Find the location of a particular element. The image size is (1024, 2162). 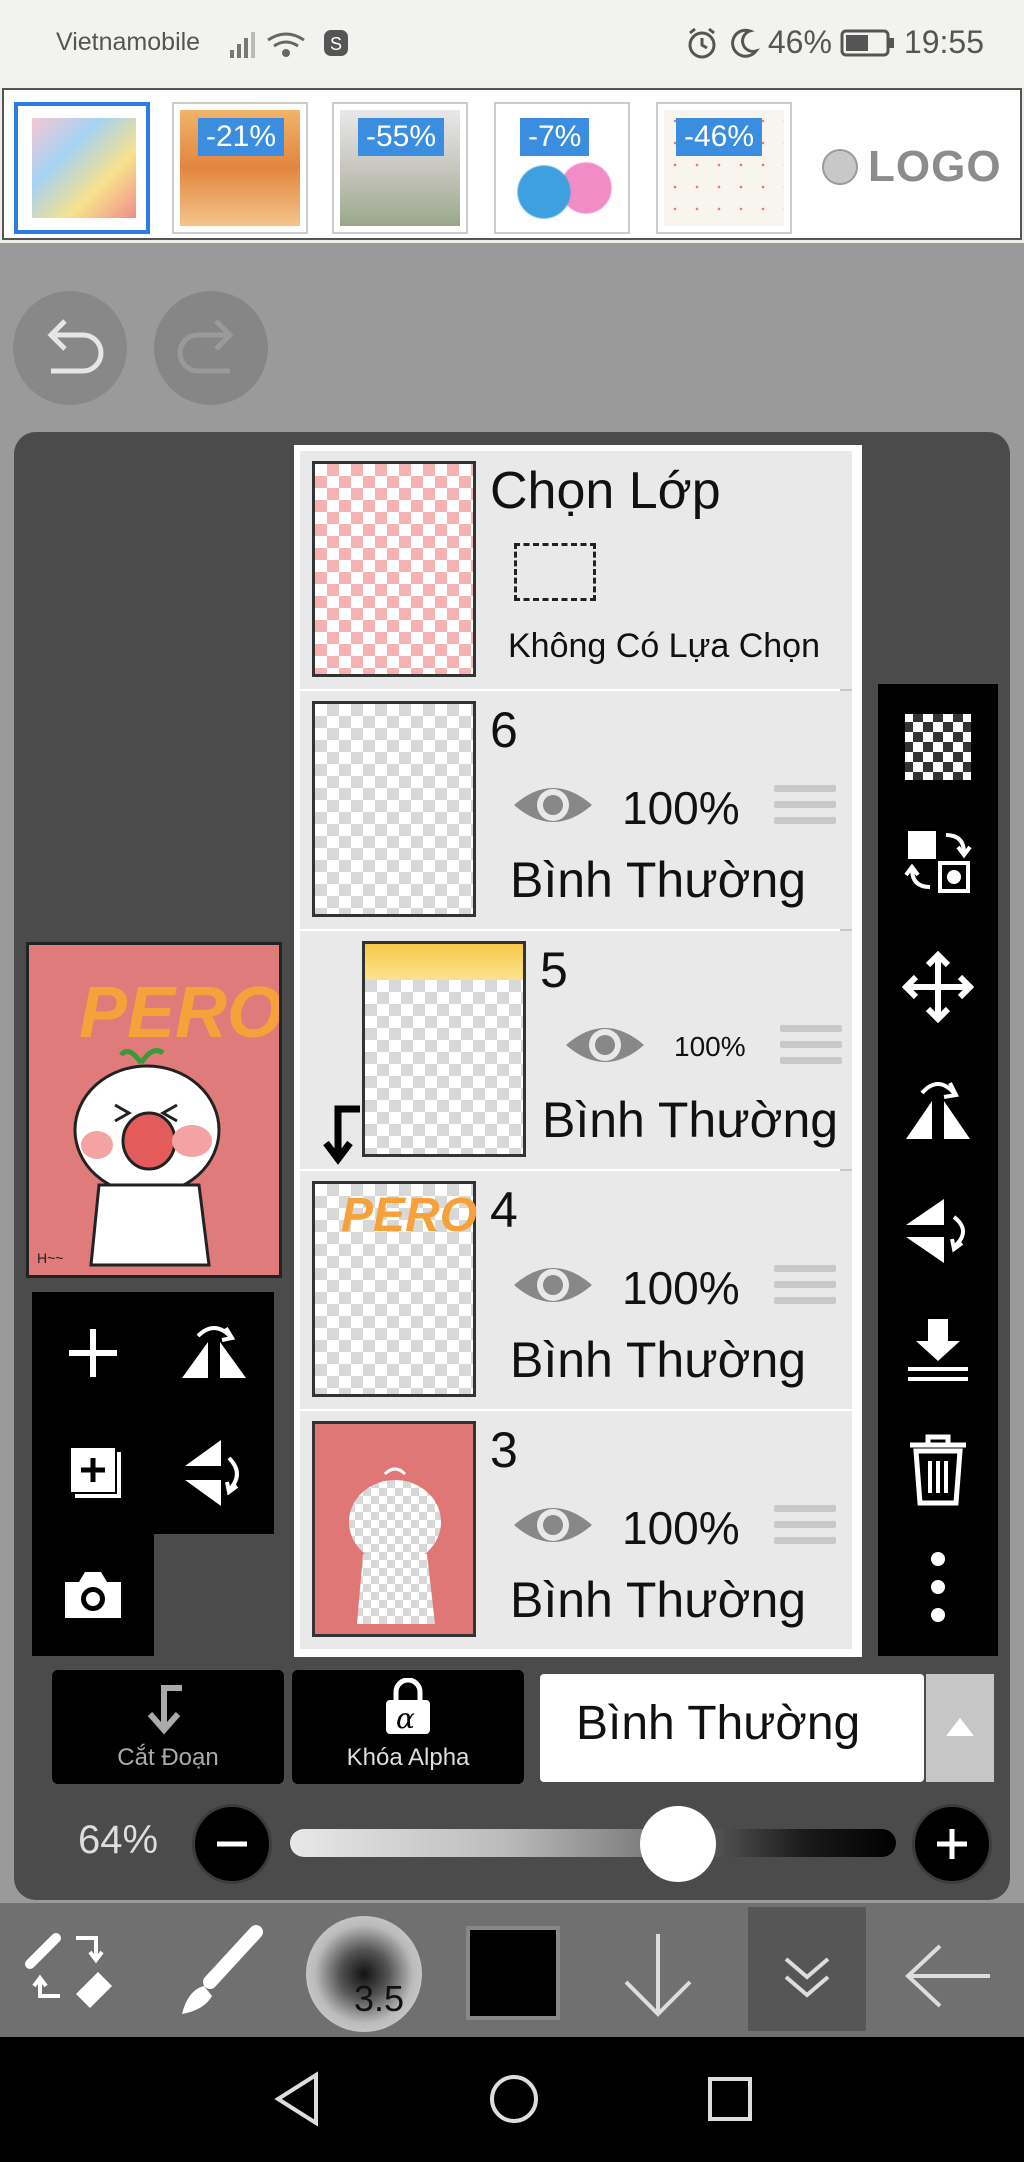

discount-badge: -7% is located at coordinates (555, 137).